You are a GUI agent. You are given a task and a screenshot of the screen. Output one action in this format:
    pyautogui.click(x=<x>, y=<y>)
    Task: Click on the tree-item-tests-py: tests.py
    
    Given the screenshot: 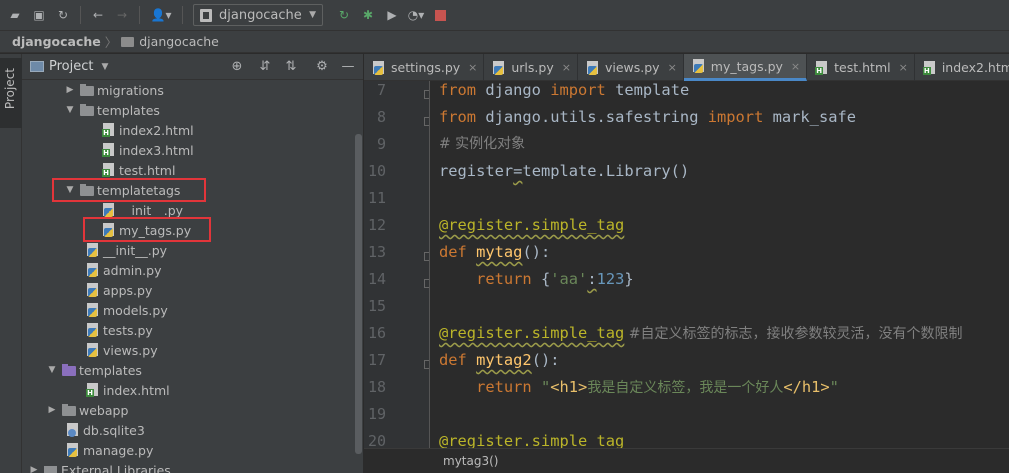 What is the action you would take?
    pyautogui.click(x=119, y=330)
    